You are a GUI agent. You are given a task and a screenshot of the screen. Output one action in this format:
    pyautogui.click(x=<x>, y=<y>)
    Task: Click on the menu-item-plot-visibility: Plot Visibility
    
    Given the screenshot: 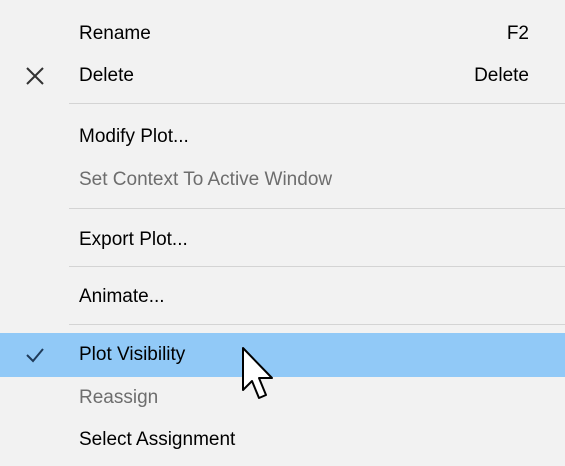 What is the action you would take?
    pyautogui.click(x=282, y=355)
    